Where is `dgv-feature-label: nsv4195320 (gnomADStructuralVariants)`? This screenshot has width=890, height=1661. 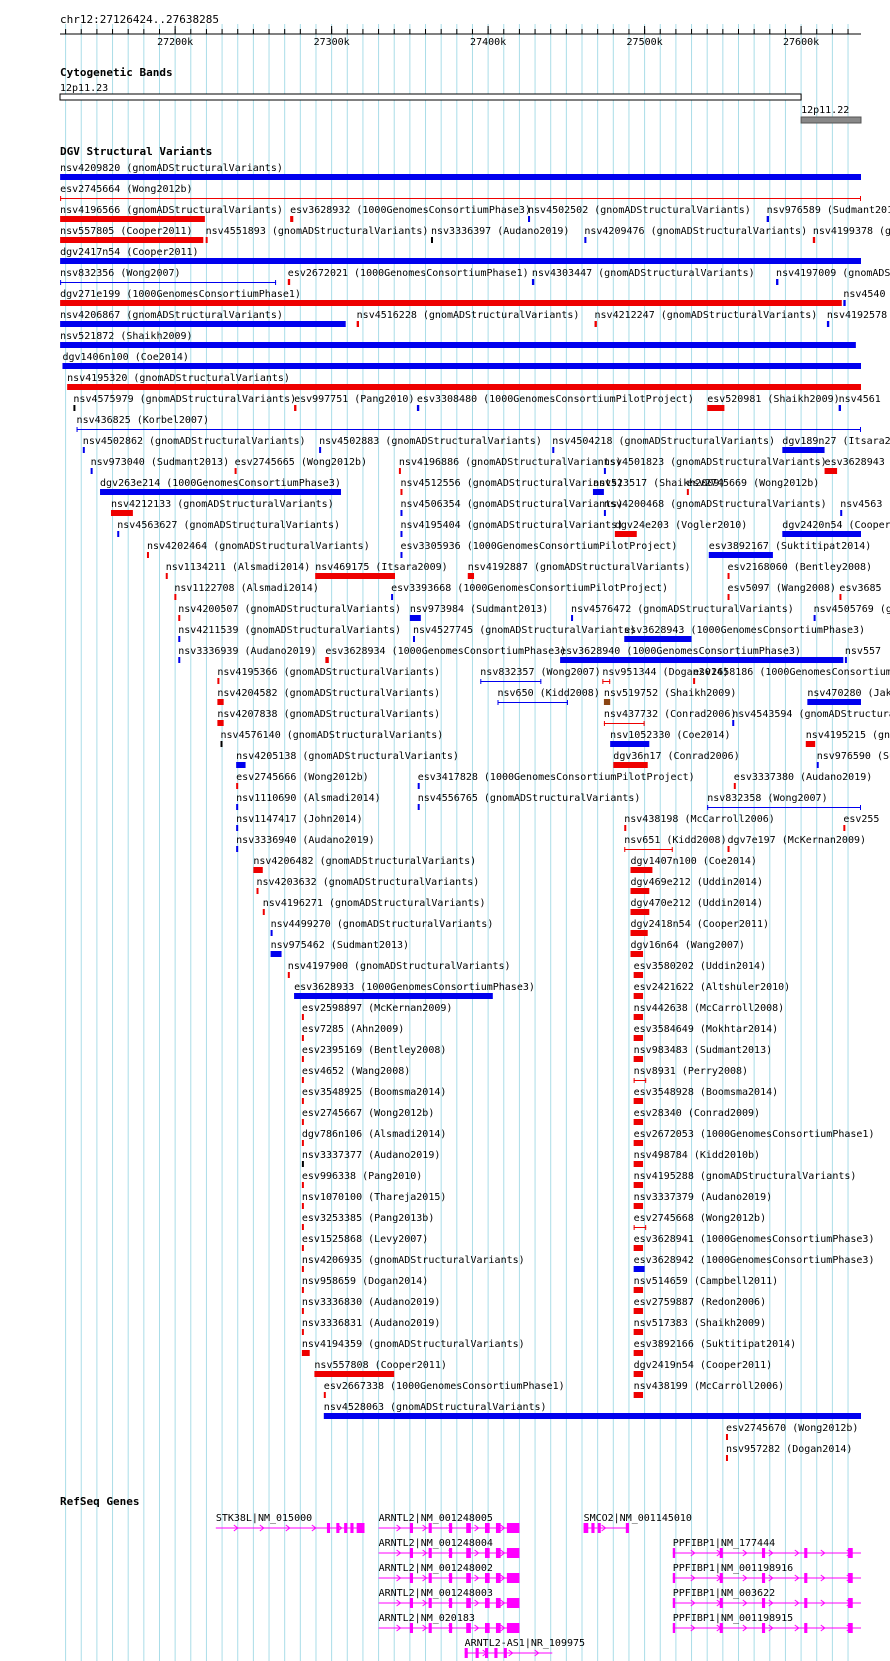
dgv-feature-label: nsv4195320 (gnomADStructuralVariants) is located at coordinates (178, 378).